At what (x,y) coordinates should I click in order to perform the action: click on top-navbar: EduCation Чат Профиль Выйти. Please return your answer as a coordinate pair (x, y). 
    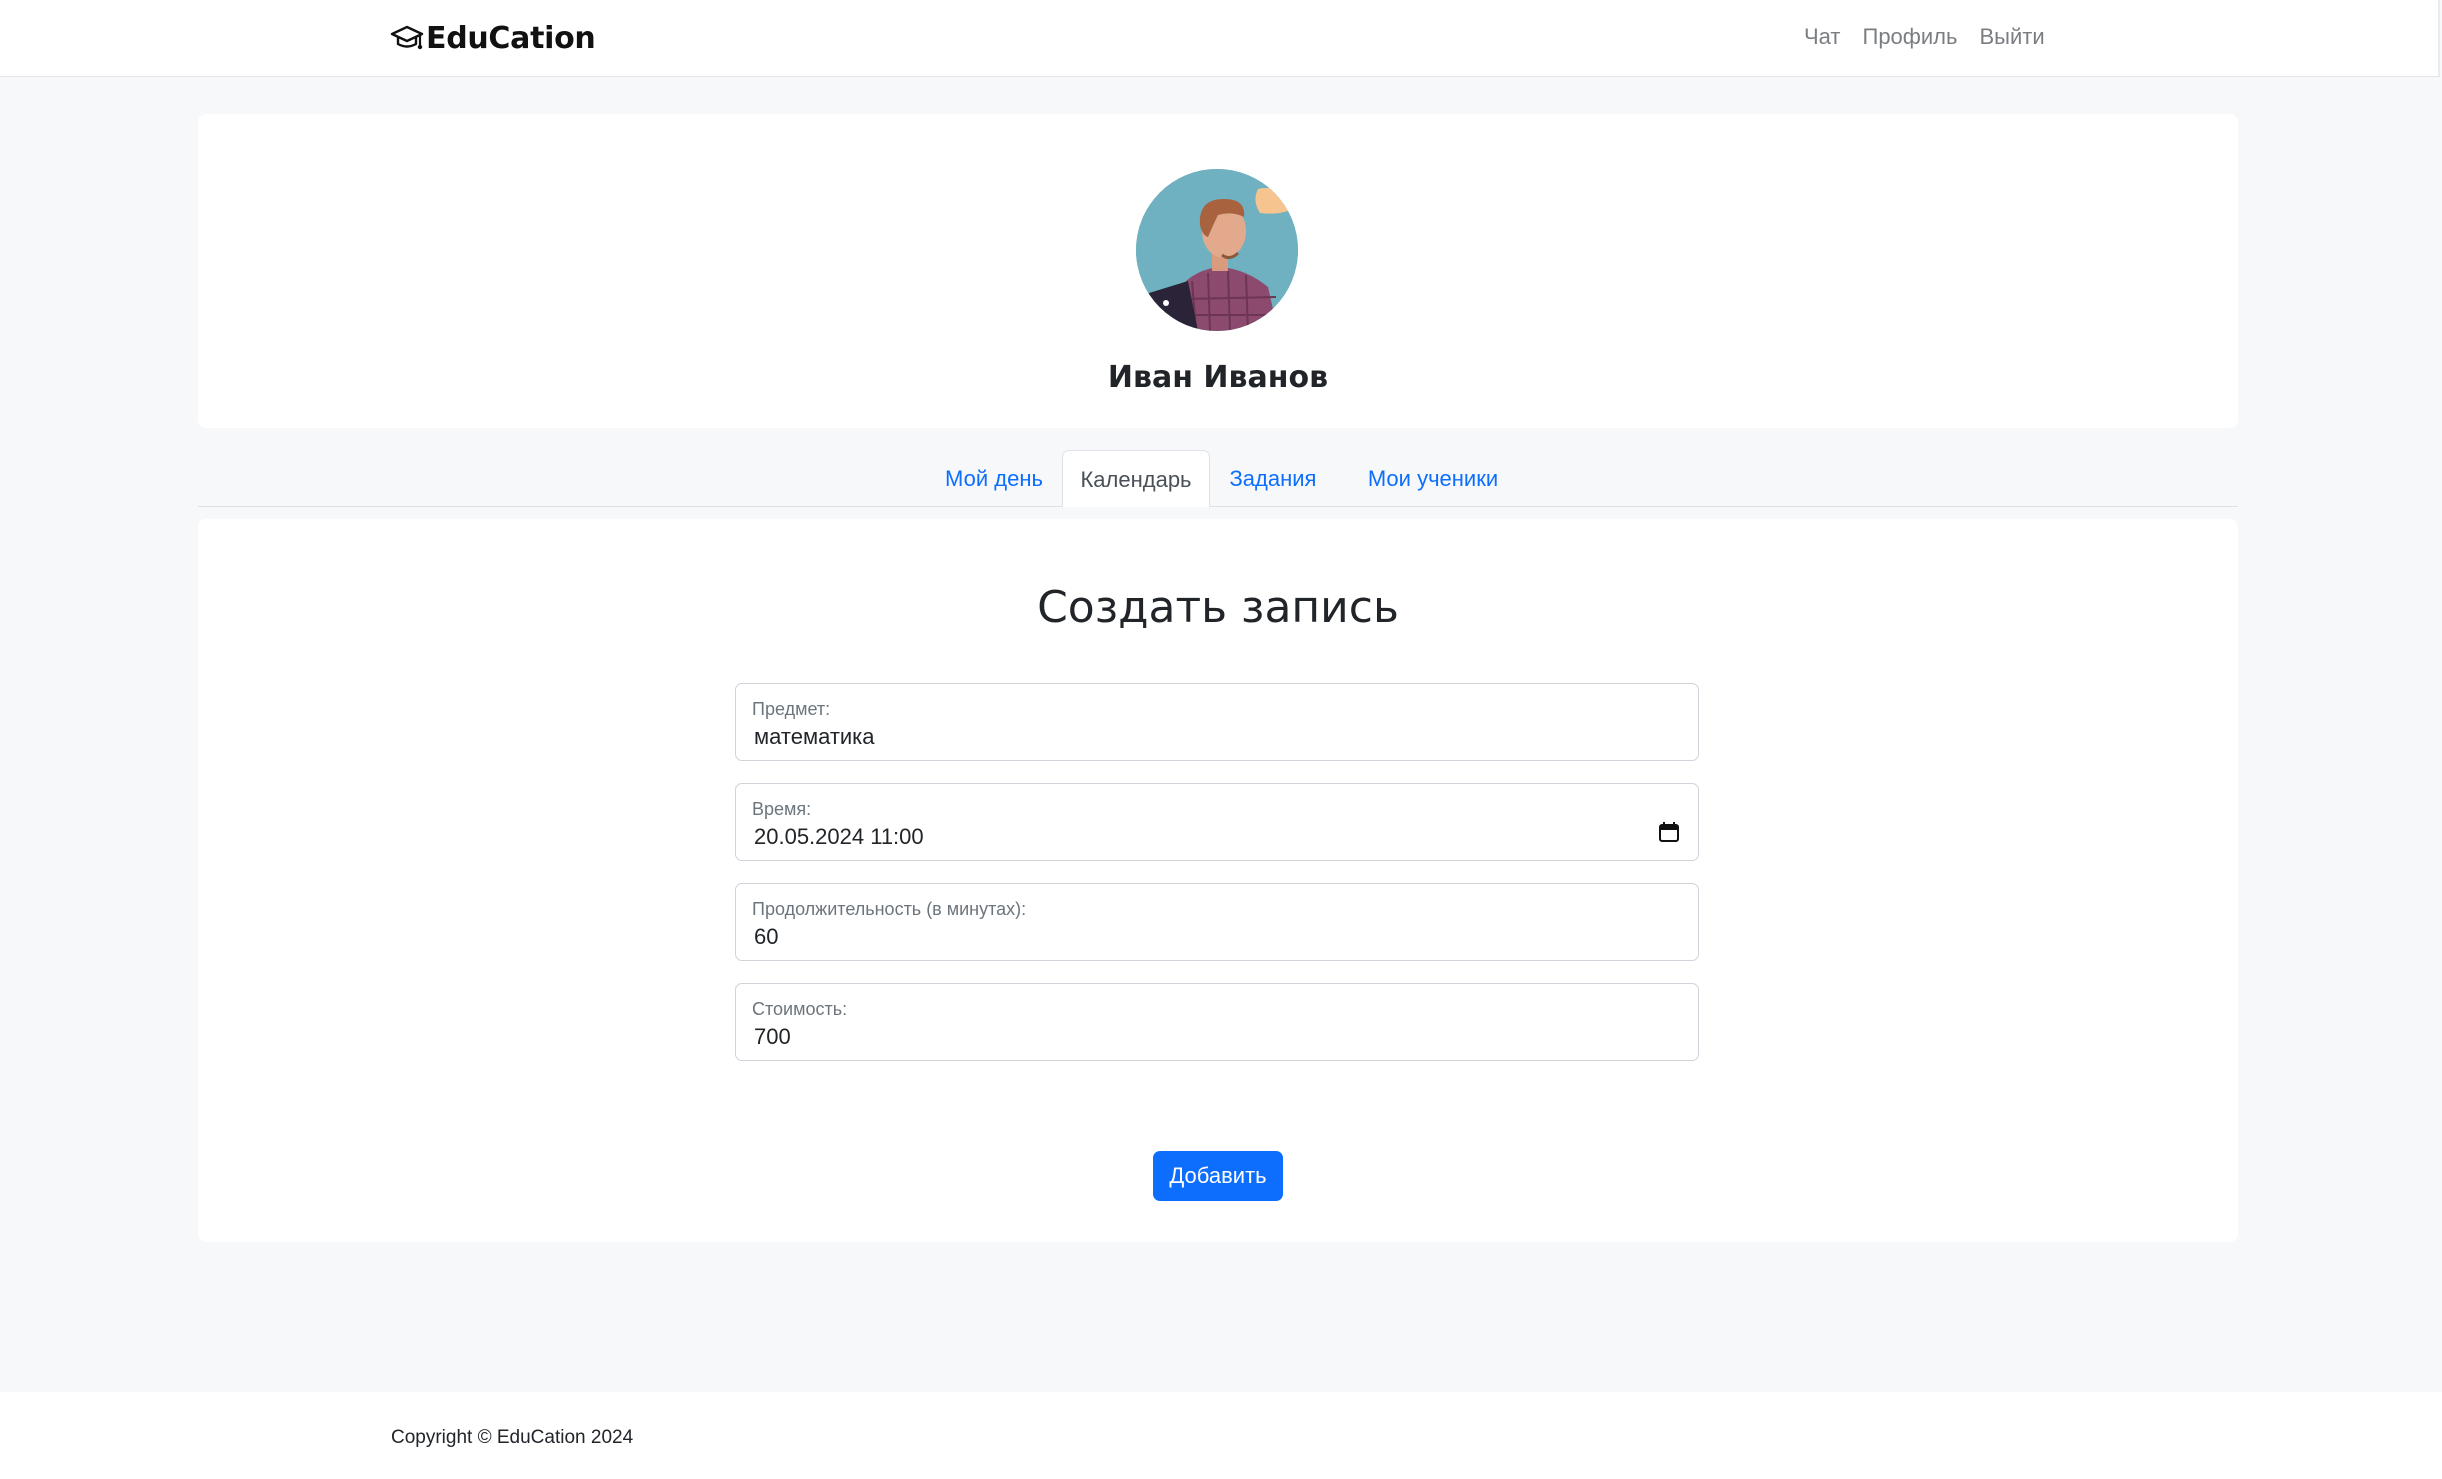
    Looking at the image, I should click on (1220, 38).